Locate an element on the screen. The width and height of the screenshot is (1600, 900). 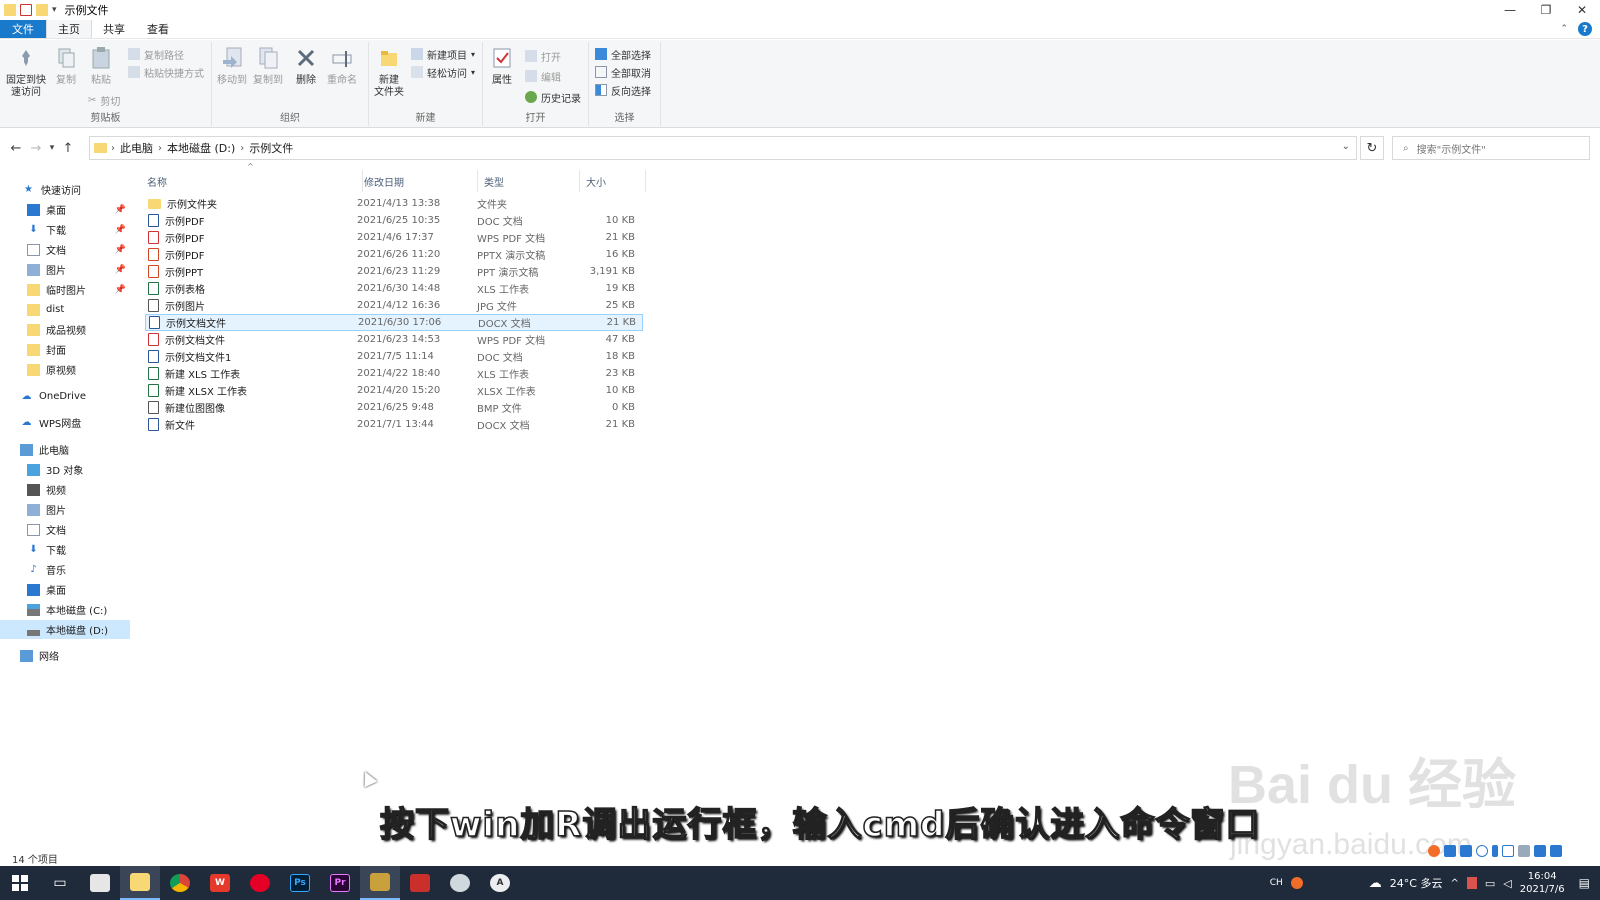
taskbar-netease-music is located at coordinates (260, 883).